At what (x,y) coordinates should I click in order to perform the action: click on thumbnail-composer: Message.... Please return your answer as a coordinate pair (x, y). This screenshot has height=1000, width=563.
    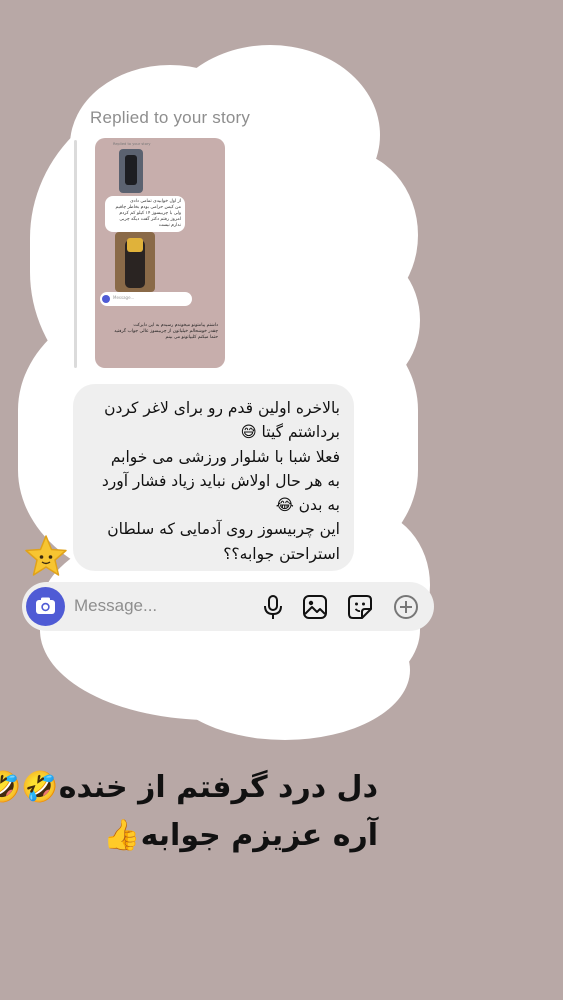
    Looking at the image, I should click on (146, 299).